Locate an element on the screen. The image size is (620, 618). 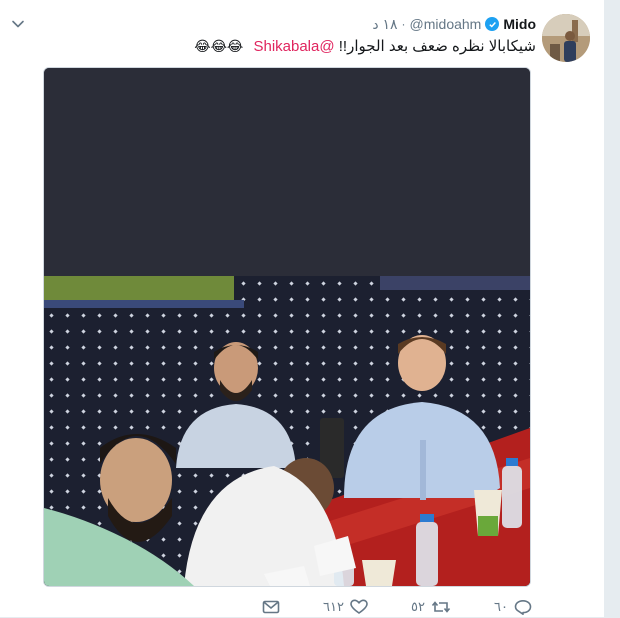
tweet-actions: ٦١٢ ٥٢ ٦٠ is located at coordinates (397, 607).